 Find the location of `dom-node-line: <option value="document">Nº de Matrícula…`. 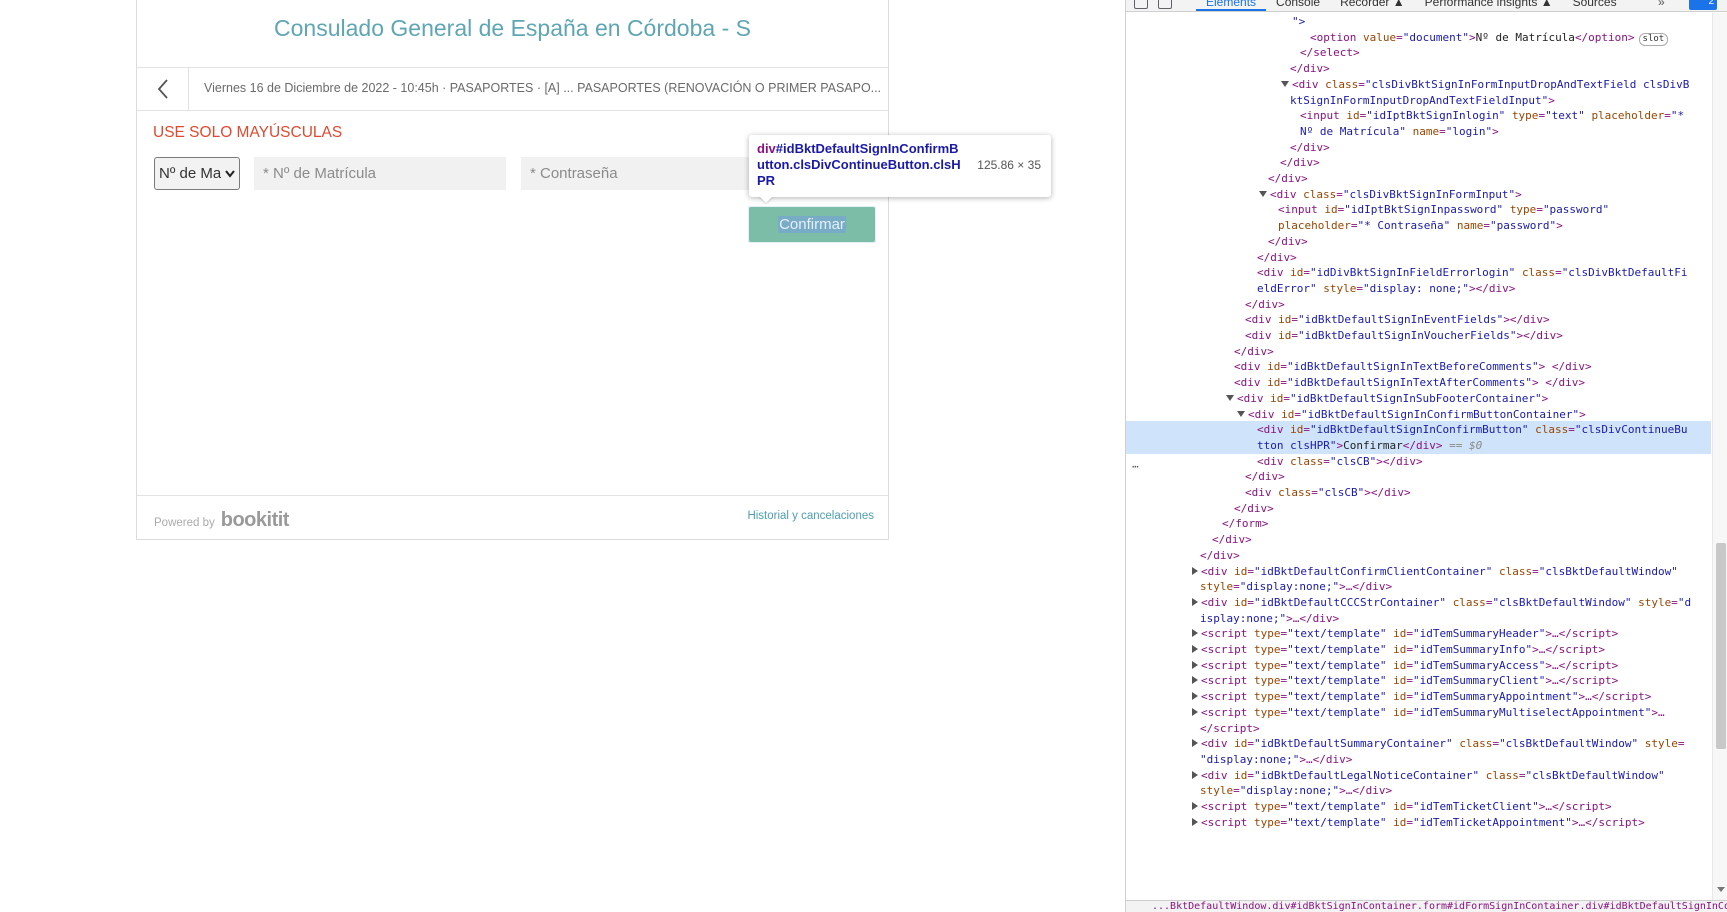

dom-node-line: <option value="document">Nº de Matrícula… is located at coordinates (1418, 37).